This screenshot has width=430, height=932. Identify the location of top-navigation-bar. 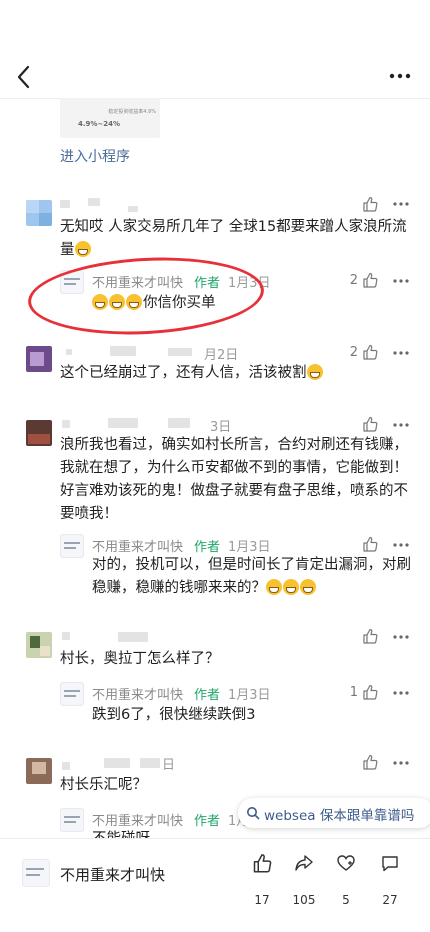
(215, 78).